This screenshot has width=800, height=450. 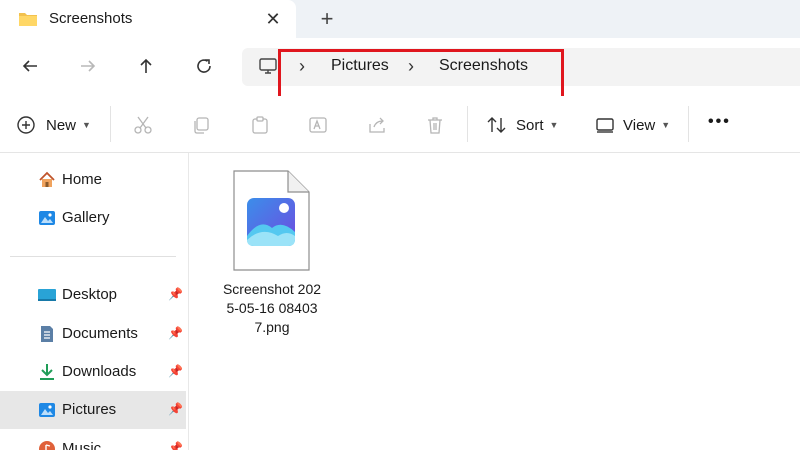 What do you see at coordinates (273, 19) in the screenshot?
I see `tab-close-button: ✕` at bounding box center [273, 19].